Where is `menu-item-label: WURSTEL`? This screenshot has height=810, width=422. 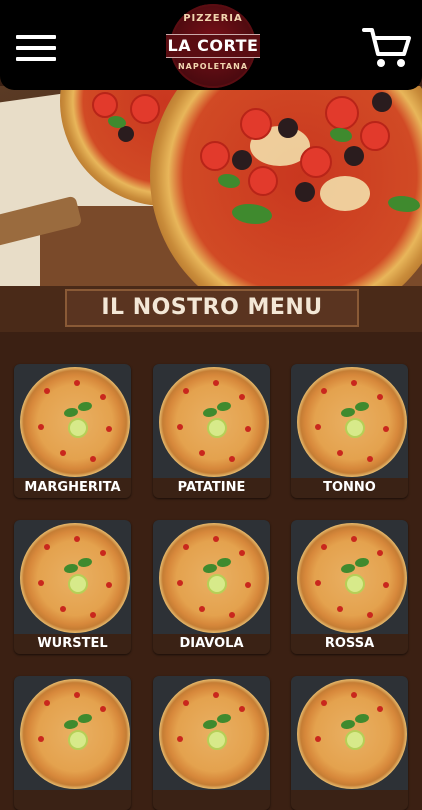
menu-item-label: WURSTEL is located at coordinates (72, 644).